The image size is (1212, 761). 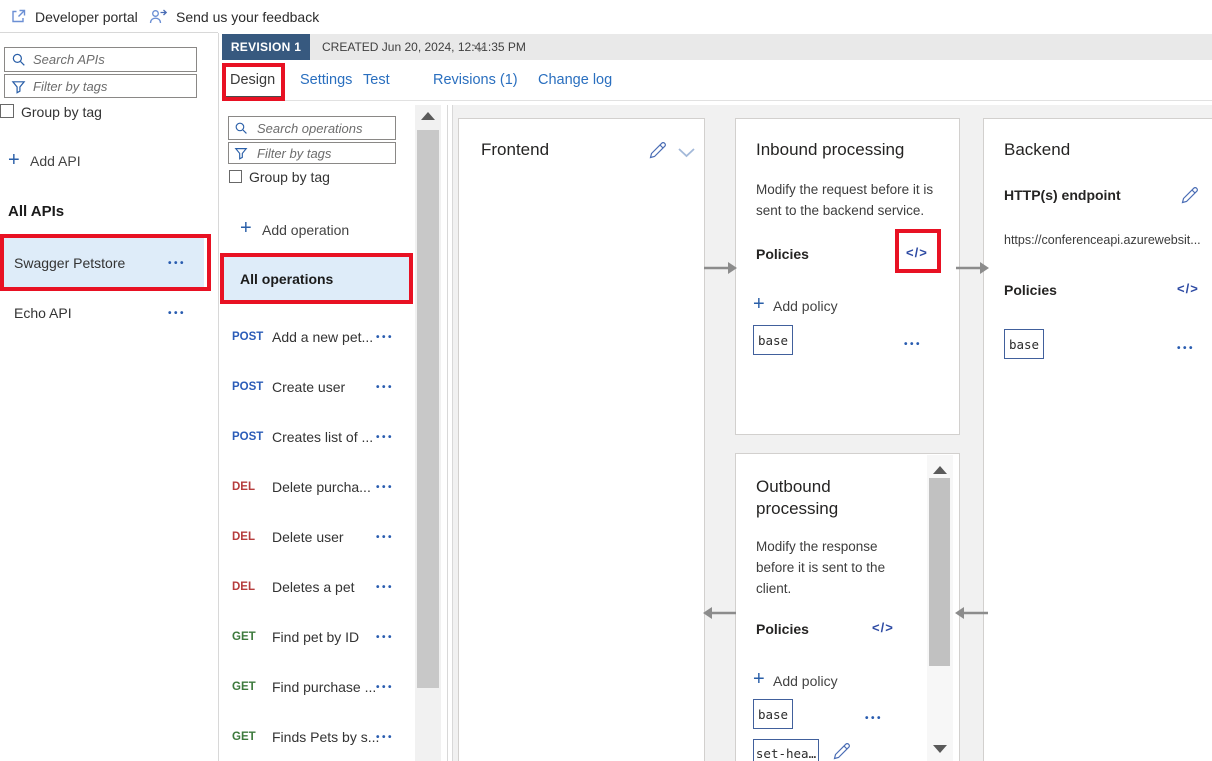 I want to click on operation-name: Deletes a pet, so click(x=313, y=587).